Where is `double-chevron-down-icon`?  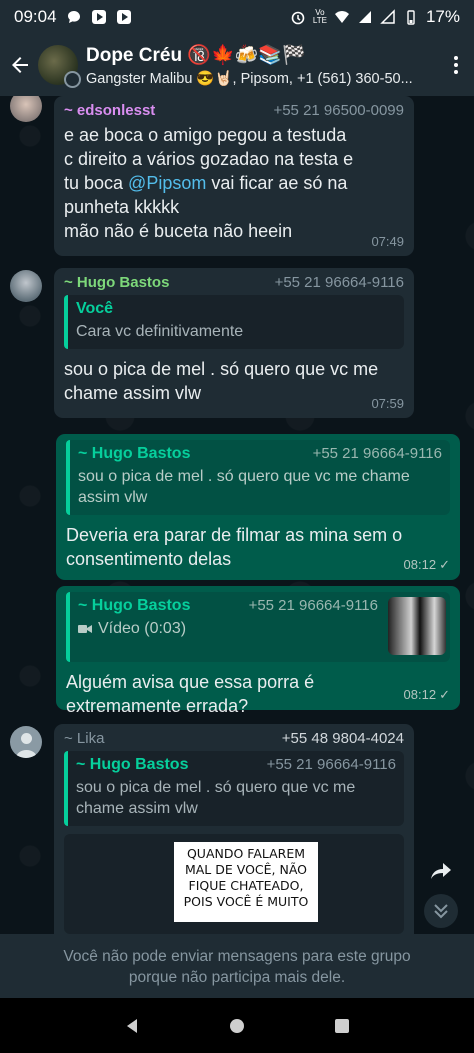
double-chevron-down-icon is located at coordinates (441, 911).